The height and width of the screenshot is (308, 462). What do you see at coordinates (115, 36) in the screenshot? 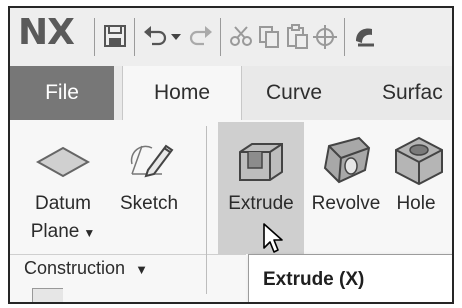
I see `save-icon` at bounding box center [115, 36].